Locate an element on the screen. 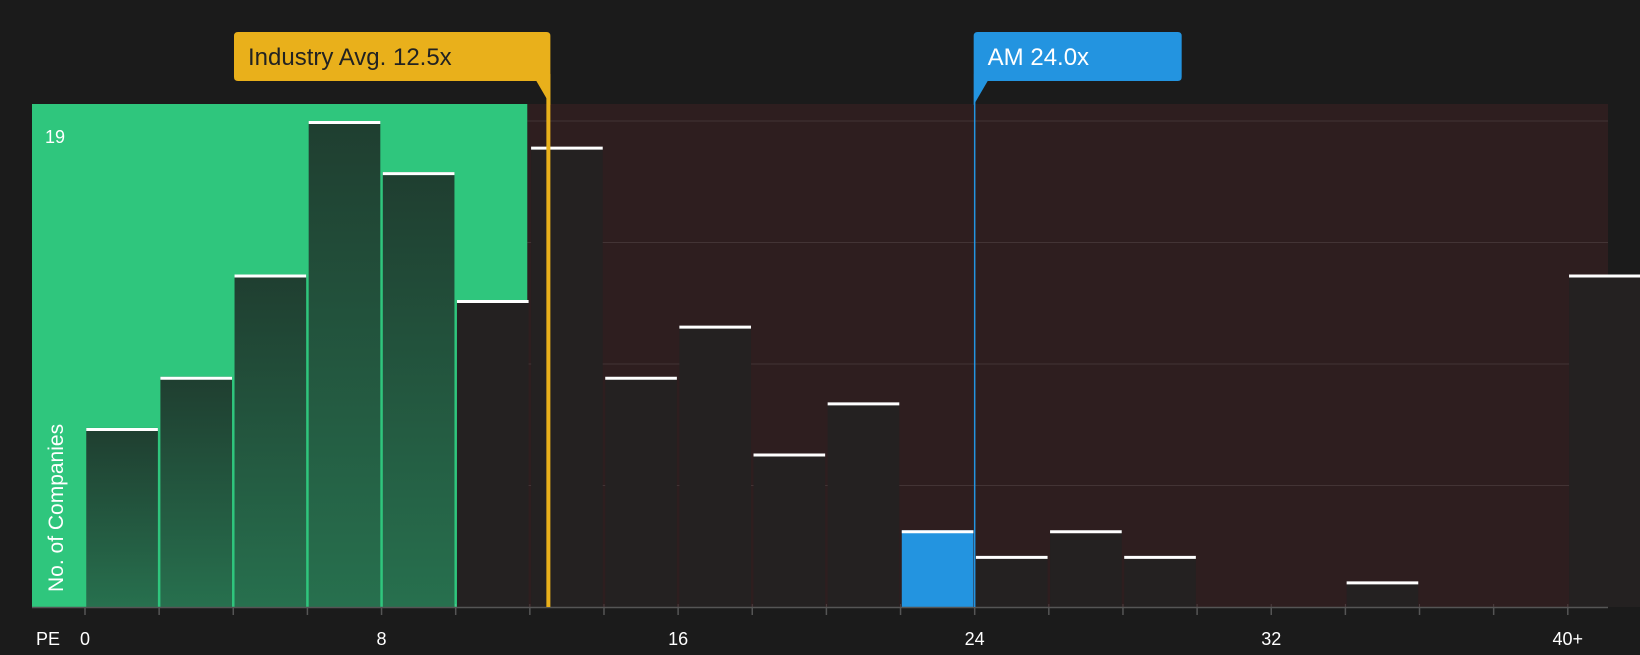  y-axis-label: No. of Companies is located at coordinates (56, 508).